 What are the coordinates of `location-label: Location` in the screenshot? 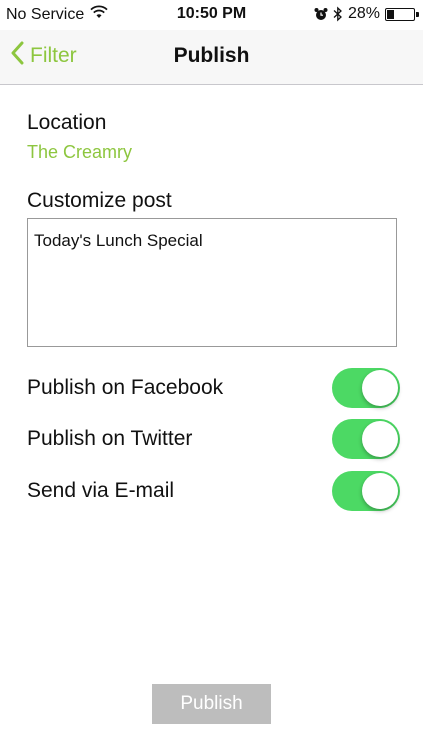 It's located at (67, 122).